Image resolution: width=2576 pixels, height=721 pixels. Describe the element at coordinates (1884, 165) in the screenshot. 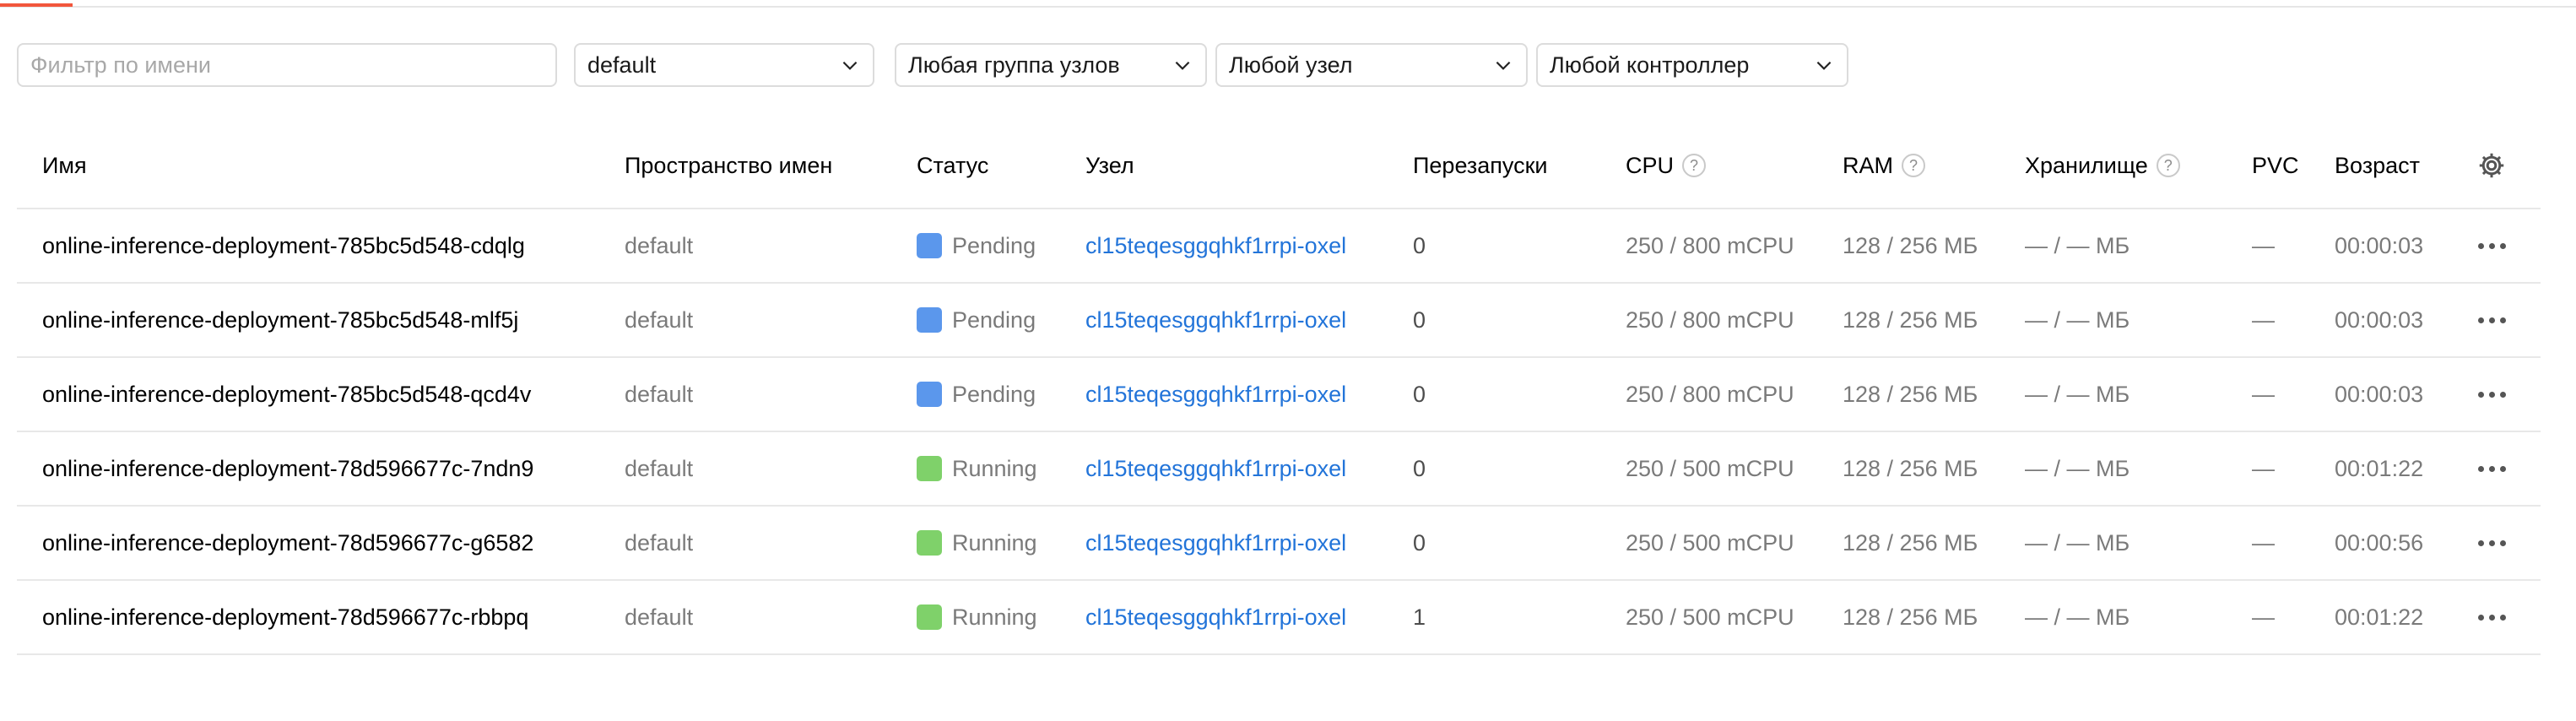

I see `column-header-ram: RAM ?` at that location.